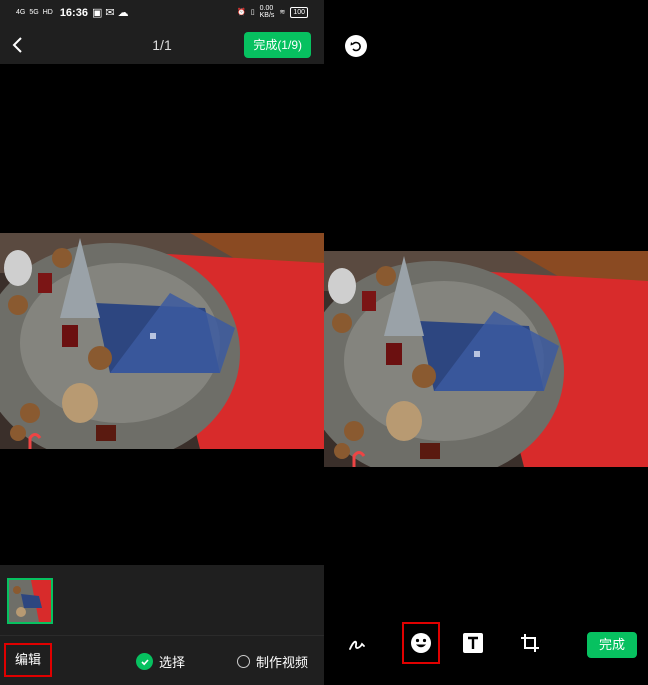 The width and height of the screenshot is (648, 685). I want to click on crop-tool-button, so click(530, 643).